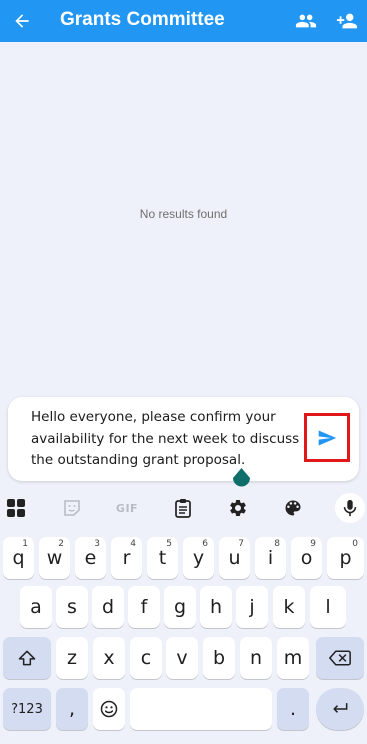  Describe the element at coordinates (293, 709) in the screenshot. I see `period-key: .` at that location.